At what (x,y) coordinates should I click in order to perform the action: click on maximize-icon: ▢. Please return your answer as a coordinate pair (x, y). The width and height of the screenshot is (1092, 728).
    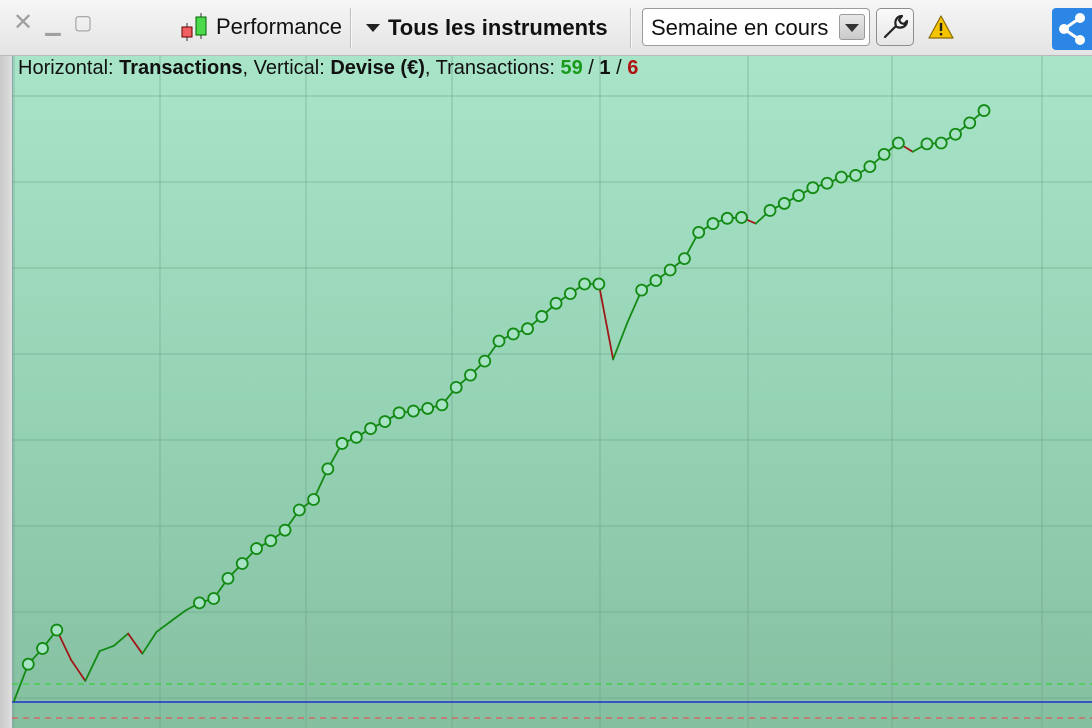
    Looking at the image, I should click on (83, 23).